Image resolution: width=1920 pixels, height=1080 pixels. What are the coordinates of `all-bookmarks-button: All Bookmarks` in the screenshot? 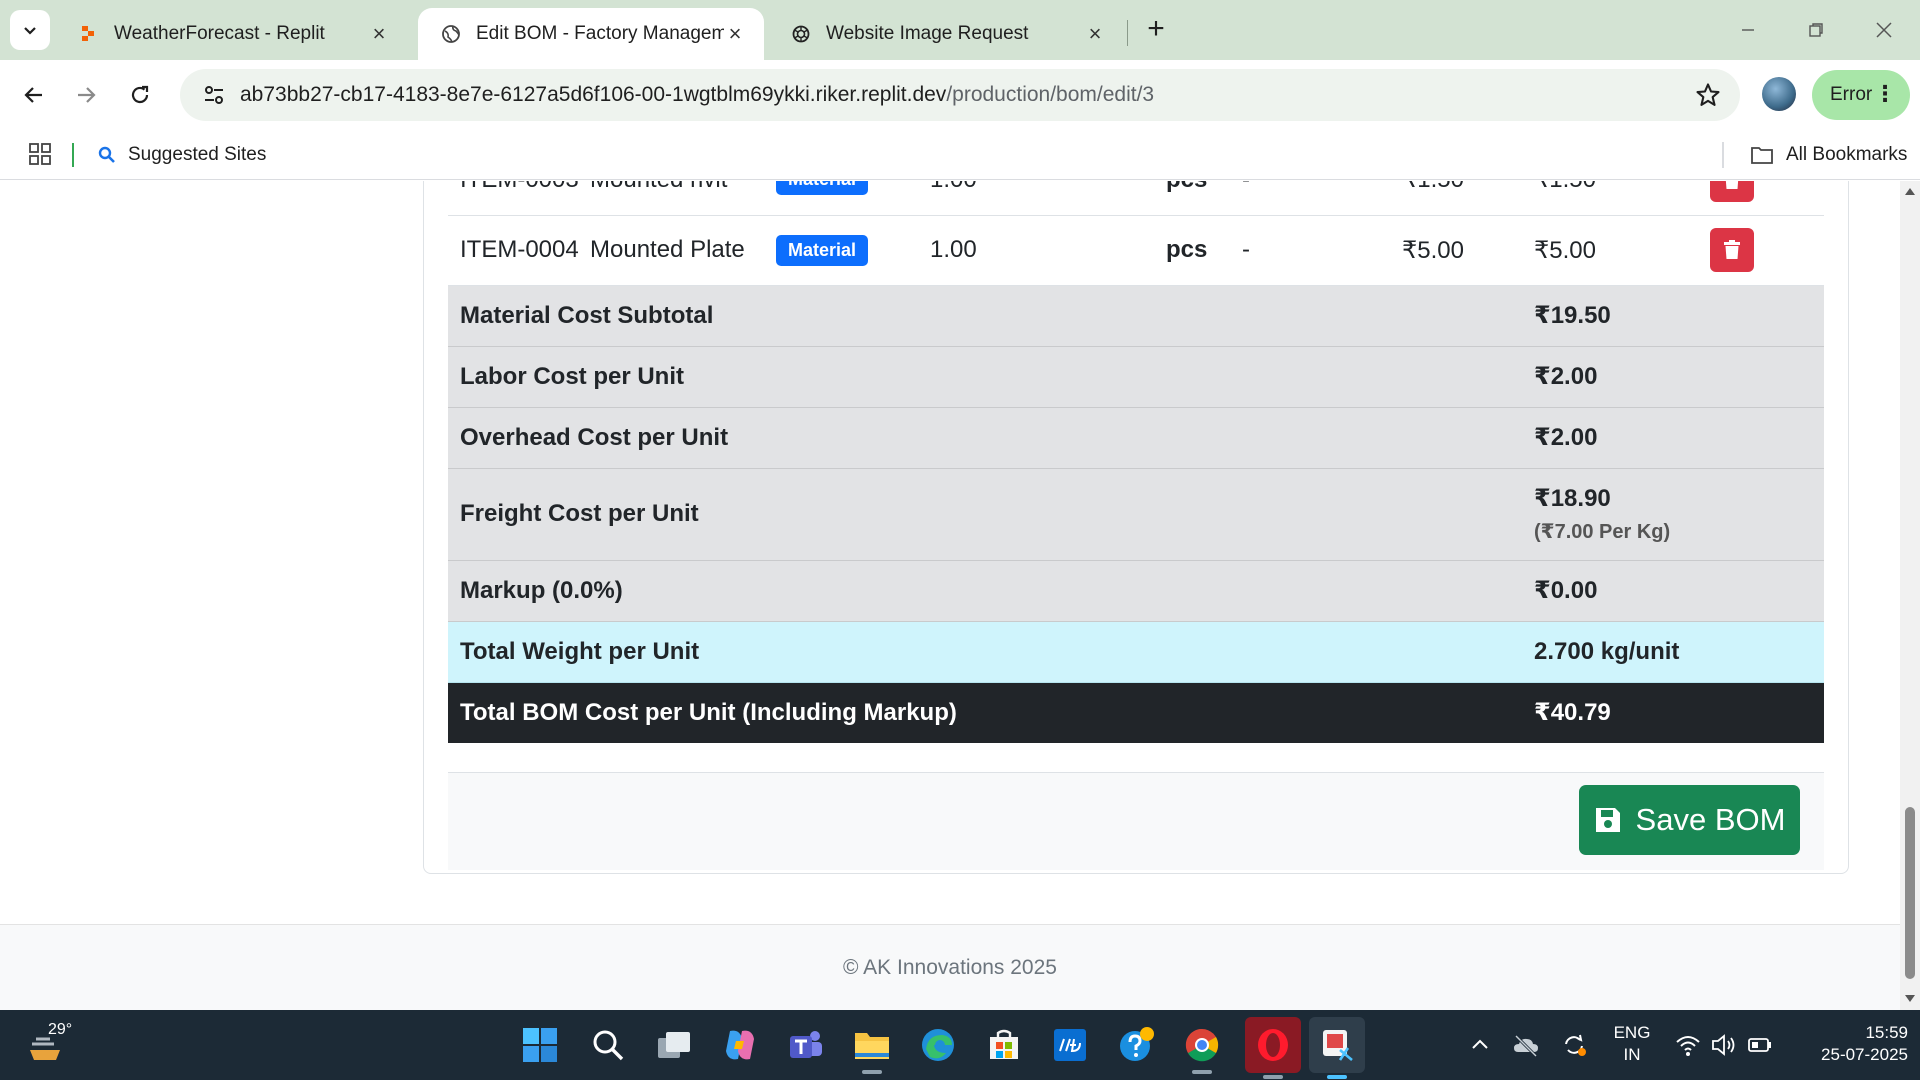 It's located at (1814, 155).